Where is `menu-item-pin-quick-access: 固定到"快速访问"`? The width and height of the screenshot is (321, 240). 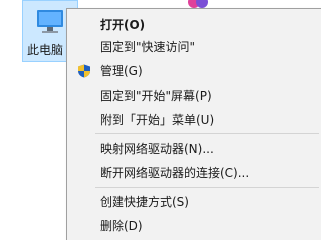 menu-item-pin-quick-access: 固定到"快速访问" is located at coordinates (194, 47).